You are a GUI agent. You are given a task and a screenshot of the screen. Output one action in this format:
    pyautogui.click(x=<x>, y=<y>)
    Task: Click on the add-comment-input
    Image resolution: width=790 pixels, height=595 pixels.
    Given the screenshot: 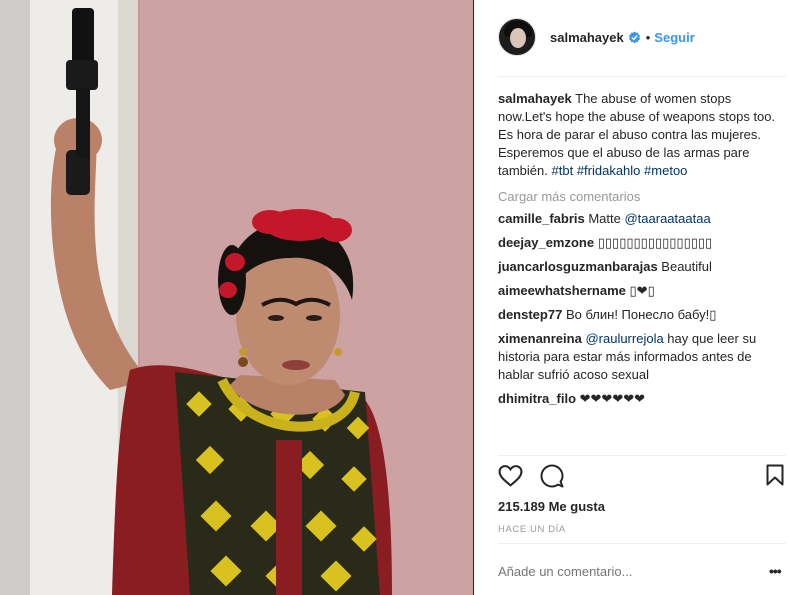 What is the action you would take?
    pyautogui.click(x=618, y=571)
    